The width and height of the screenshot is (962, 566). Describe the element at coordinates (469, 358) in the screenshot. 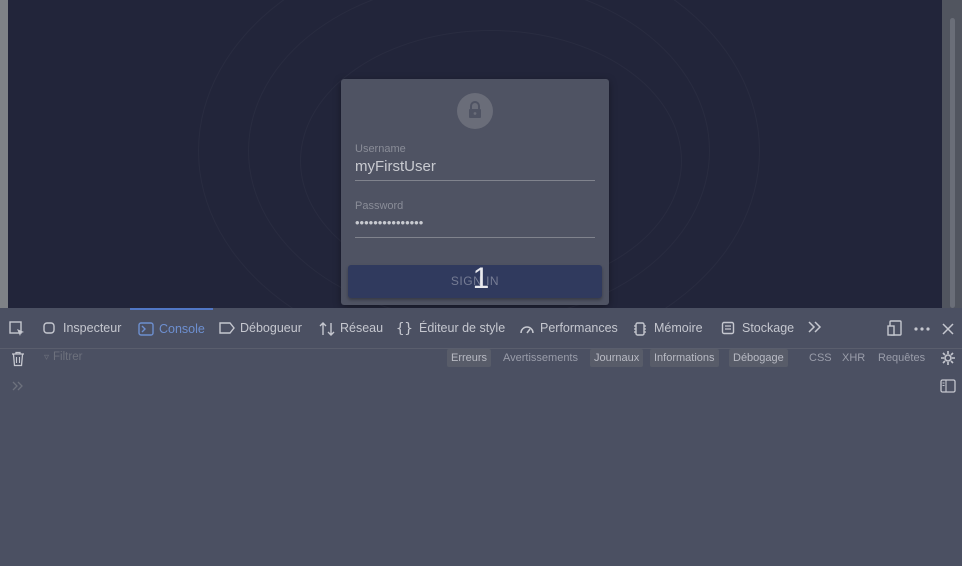

I see `filter-errors-button: Erreurs` at that location.